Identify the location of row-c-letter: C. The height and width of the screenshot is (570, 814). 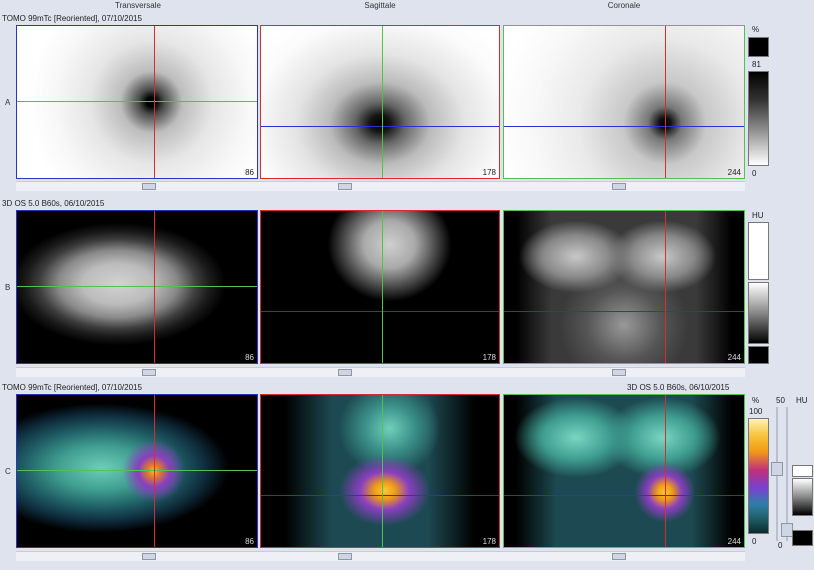
(8, 471).